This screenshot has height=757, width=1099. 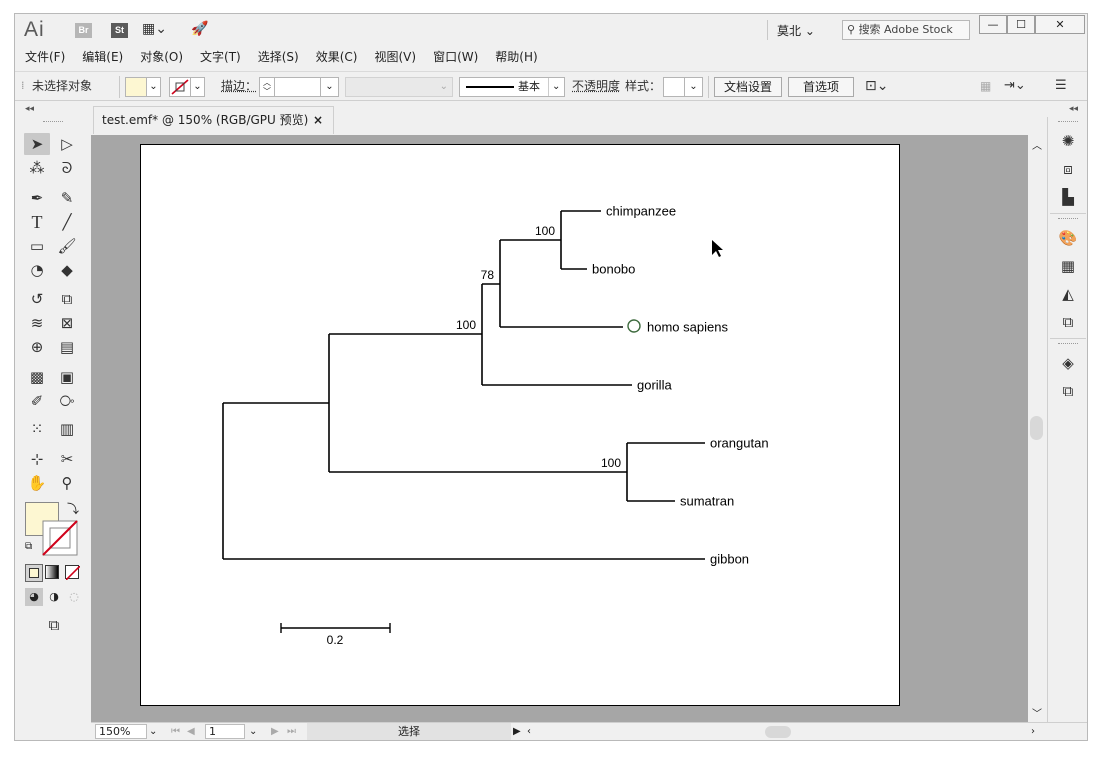 I want to click on artboard-dropdown-icon: ⌄, so click(x=253, y=731).